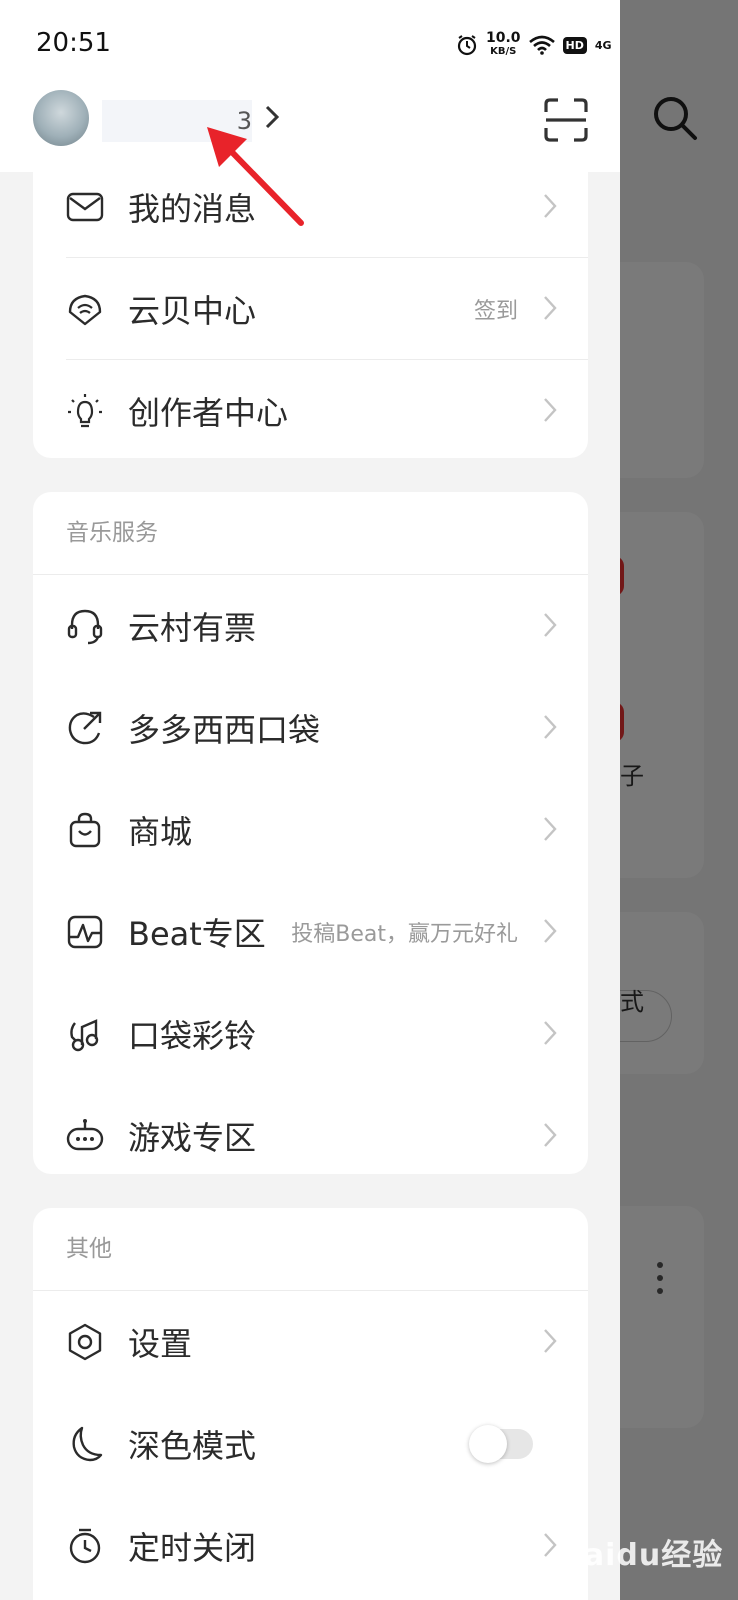 Image resolution: width=738 pixels, height=1600 pixels. I want to click on dark-mode-toggle, so click(501, 1444).